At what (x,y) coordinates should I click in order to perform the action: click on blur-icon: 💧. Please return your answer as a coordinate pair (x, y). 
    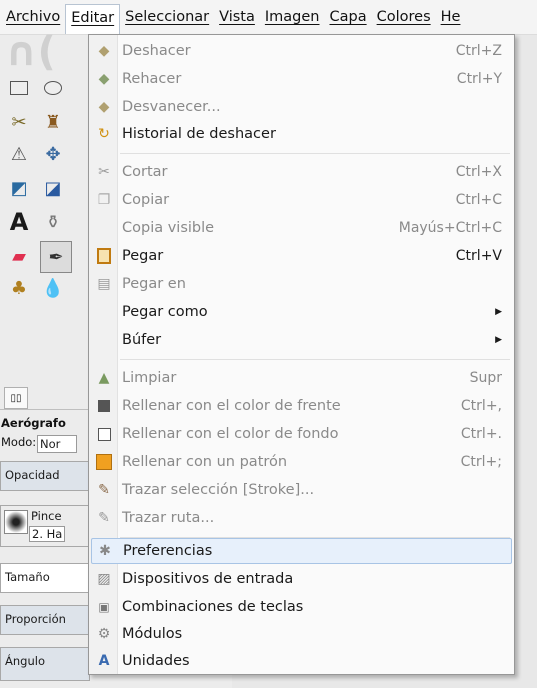
    Looking at the image, I should click on (53, 288).